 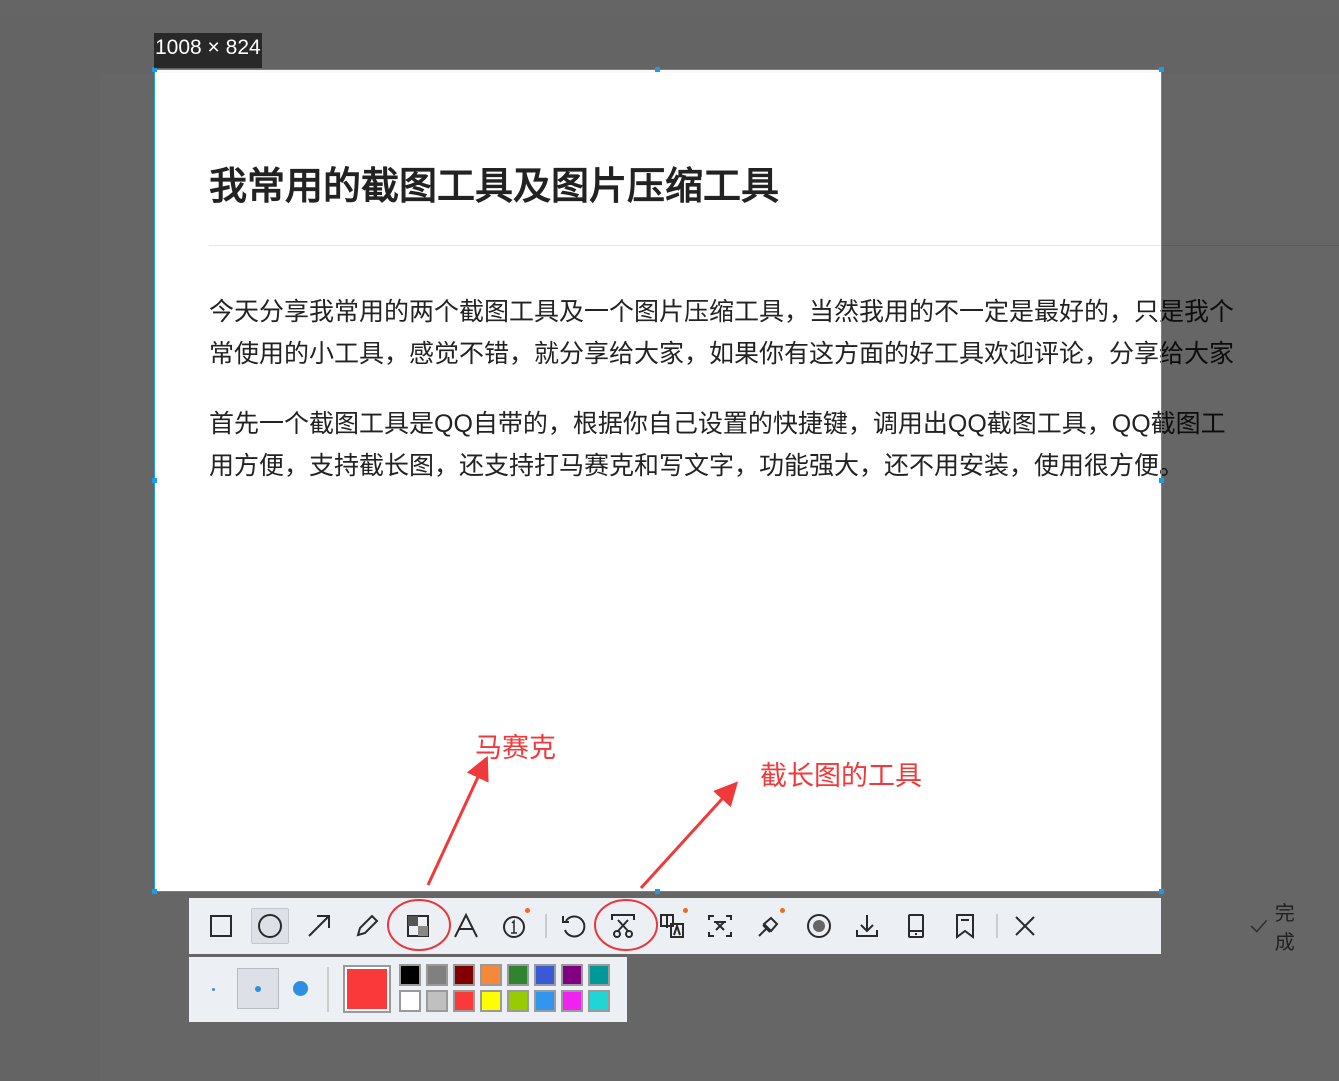 I want to click on translate-icon, so click(x=672, y=926).